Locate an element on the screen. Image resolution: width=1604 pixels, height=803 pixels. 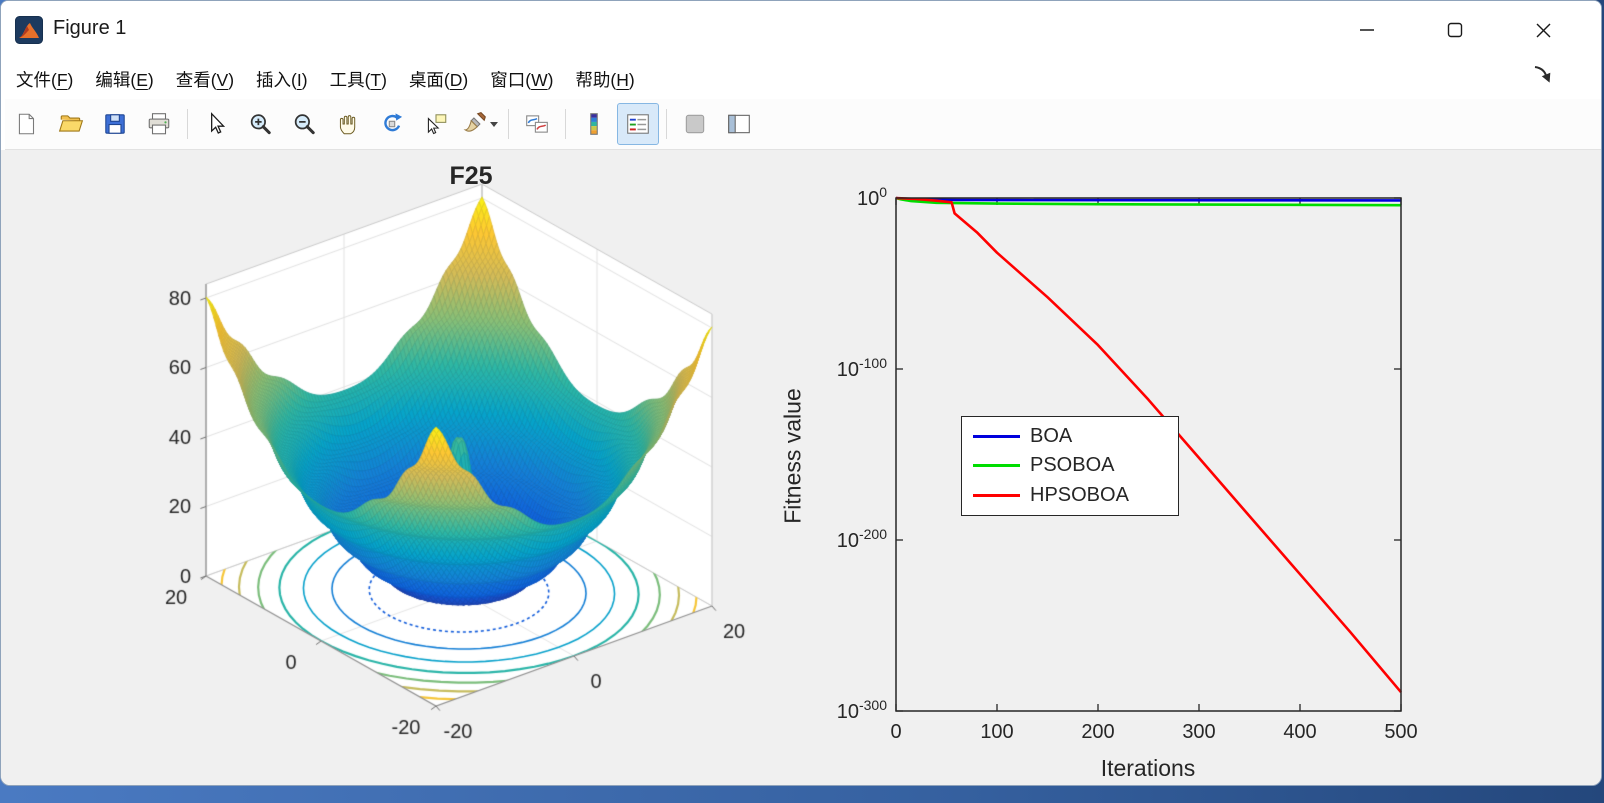
open-file-icon is located at coordinates (71, 123).